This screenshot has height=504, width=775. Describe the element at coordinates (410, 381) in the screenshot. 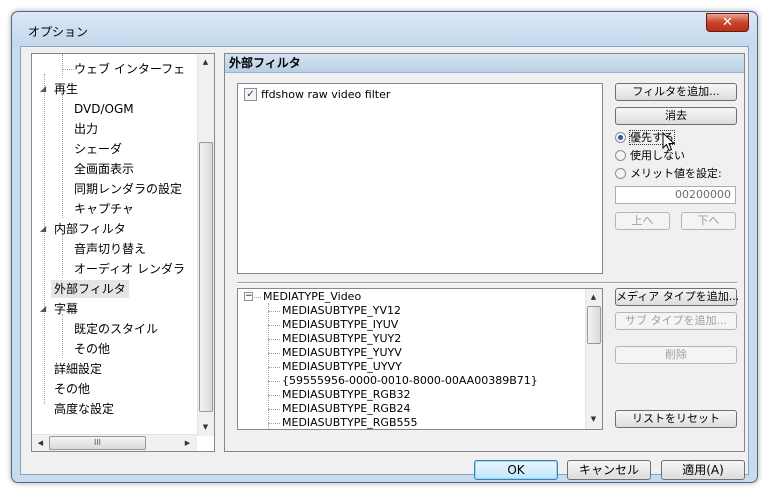

I see `media-subtype-item: {59555956-0000-0010-8000-00AA00389B71}` at that location.